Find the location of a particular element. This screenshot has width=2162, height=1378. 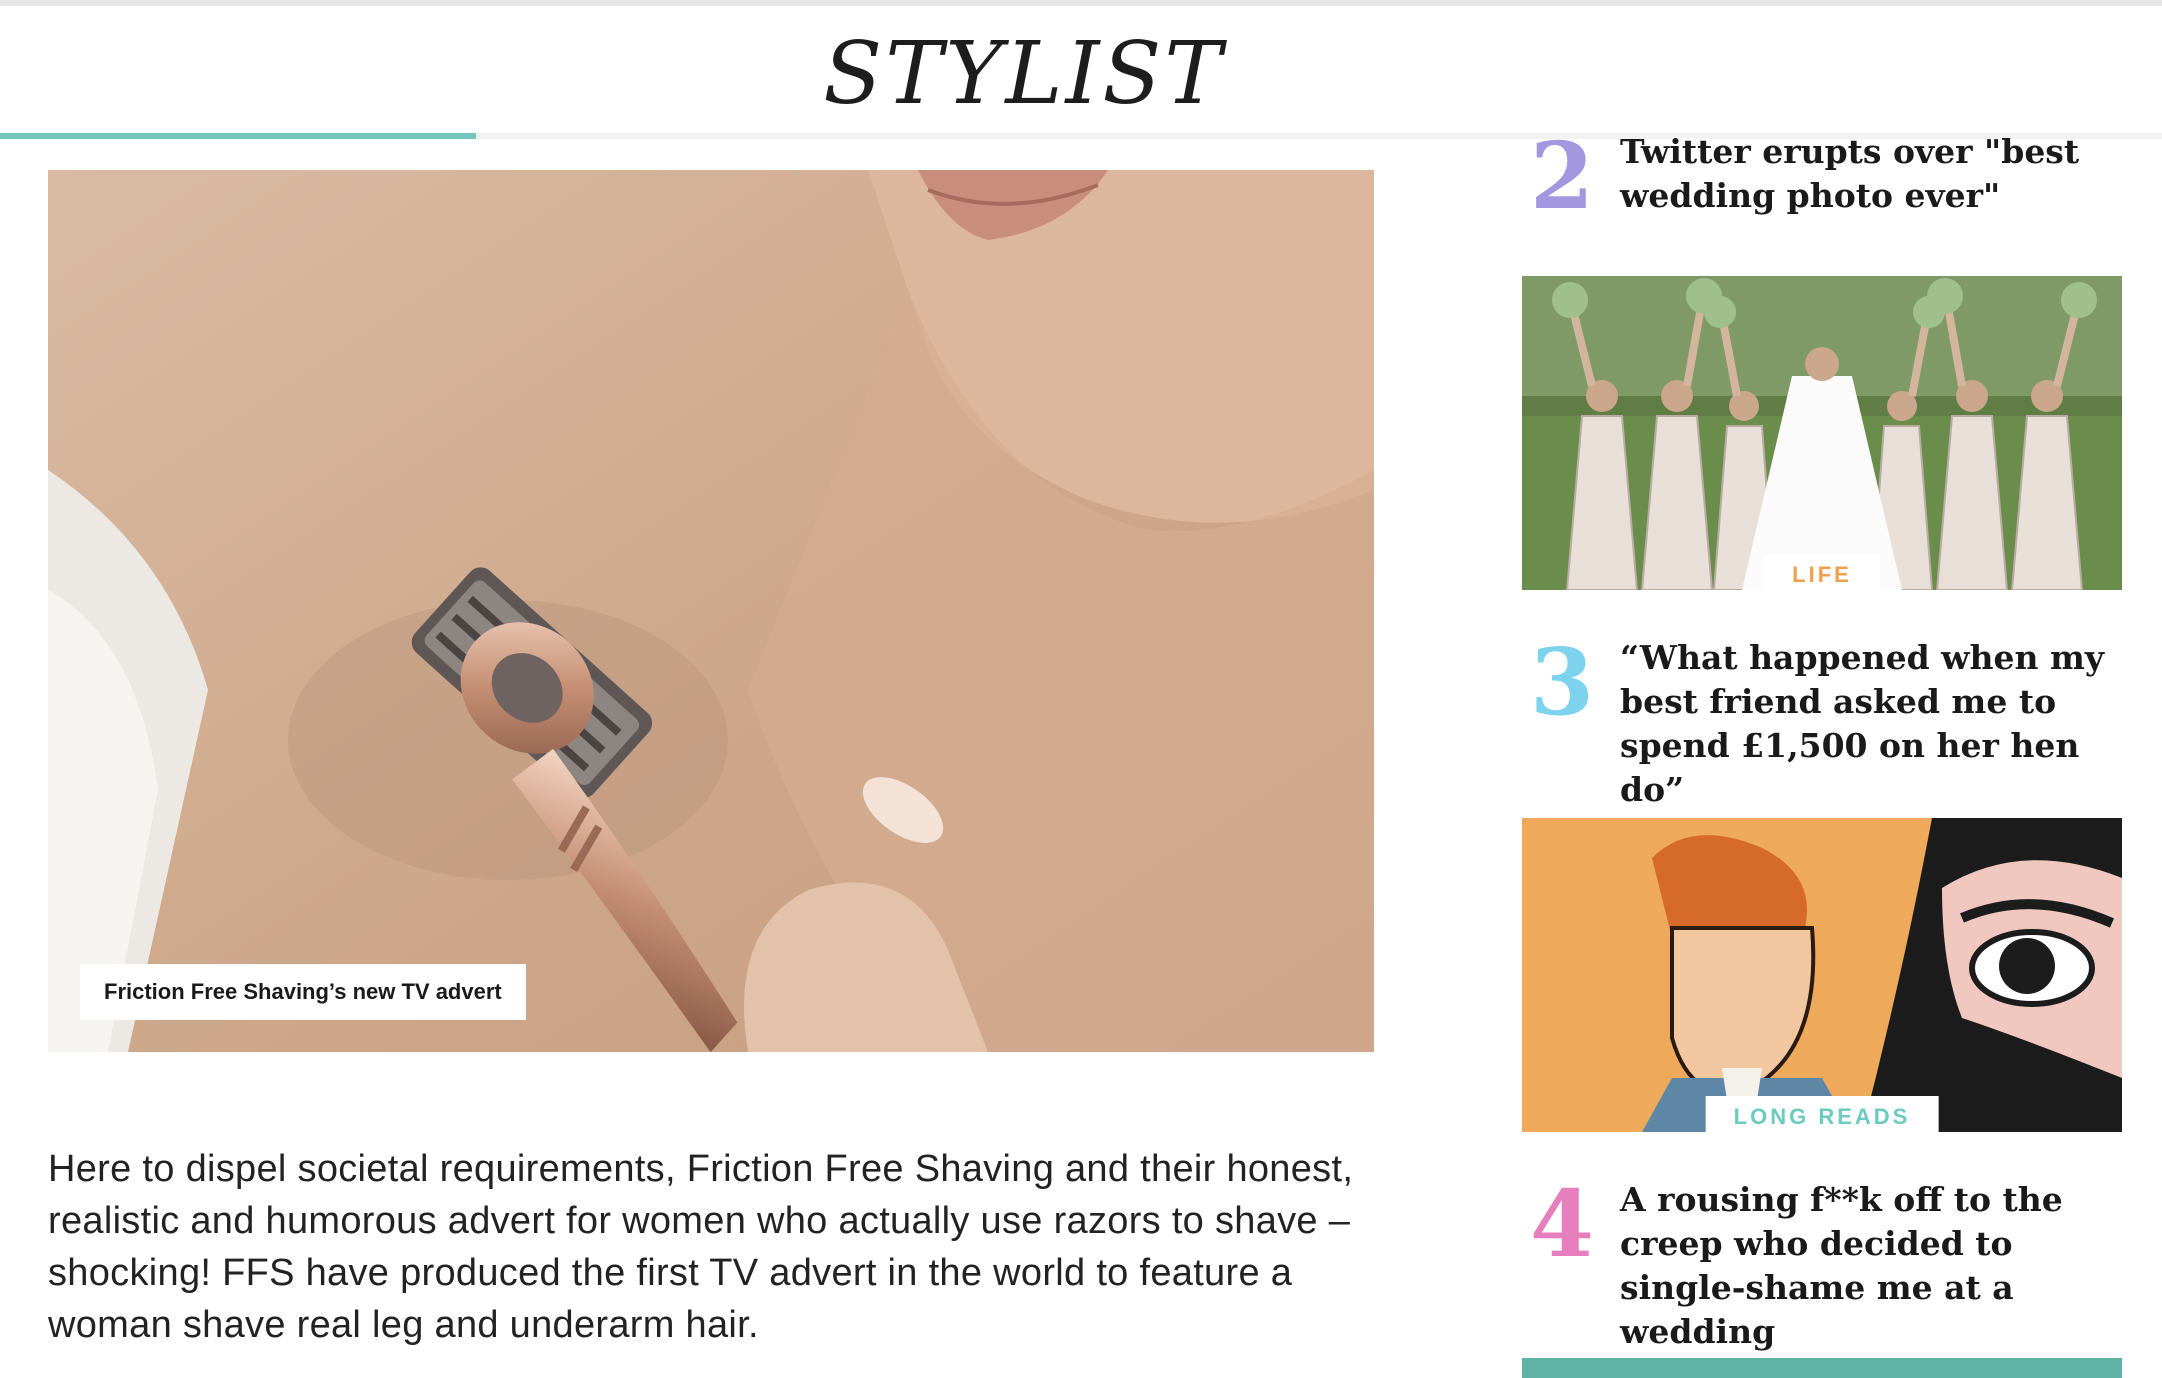

wedding-photo is located at coordinates (1822, 433).